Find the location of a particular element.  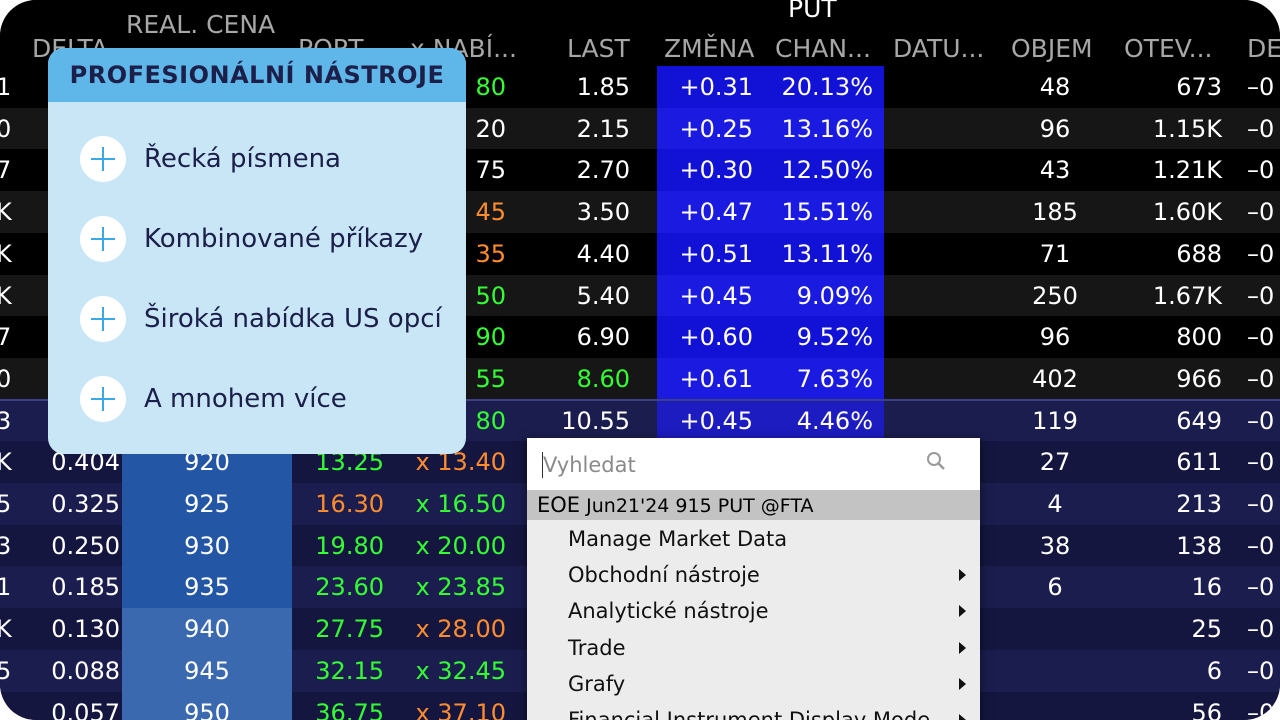

col-header-strike: REAL. CENA is located at coordinates (200, 24).